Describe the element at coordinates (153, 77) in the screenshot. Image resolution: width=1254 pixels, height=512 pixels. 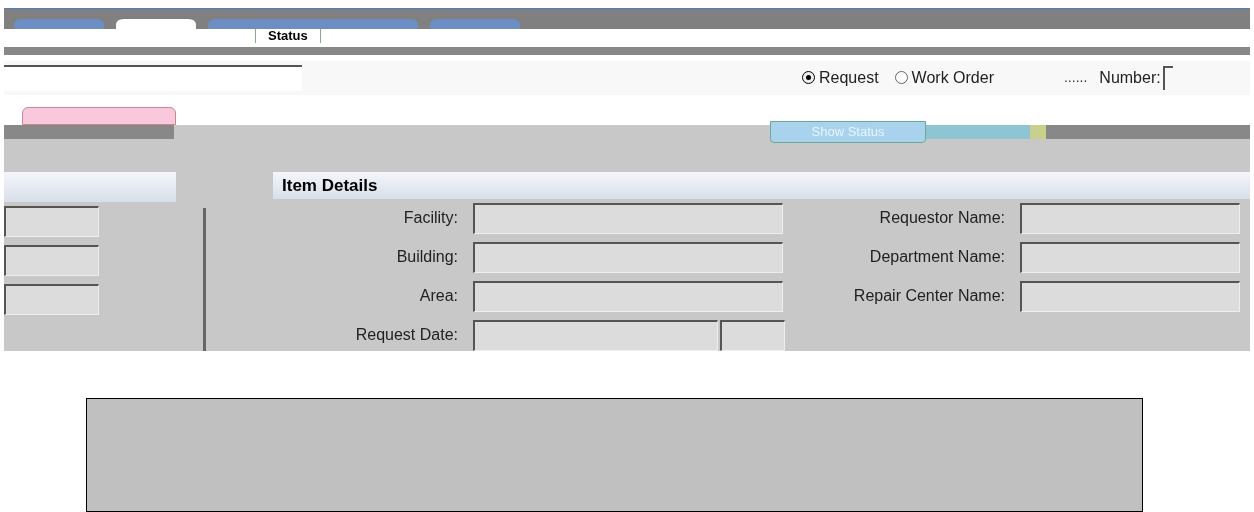
I see `search-field` at that location.